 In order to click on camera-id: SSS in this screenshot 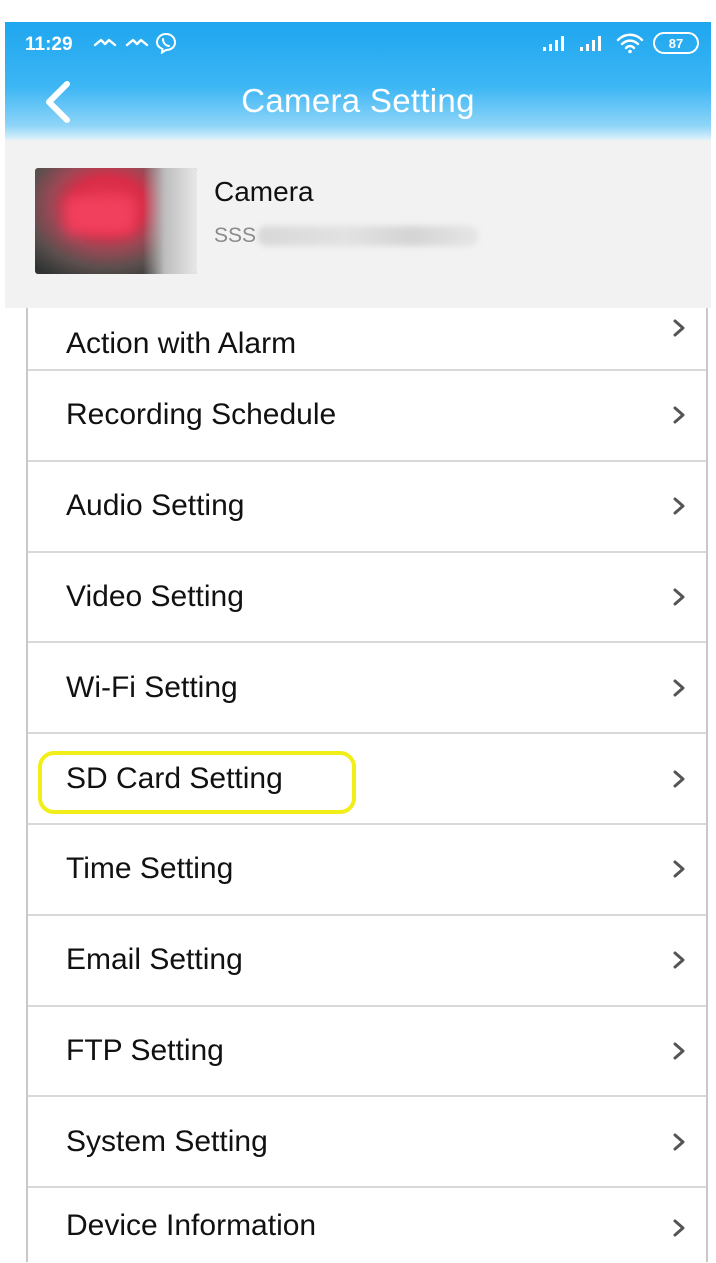, I will do `click(346, 236)`.